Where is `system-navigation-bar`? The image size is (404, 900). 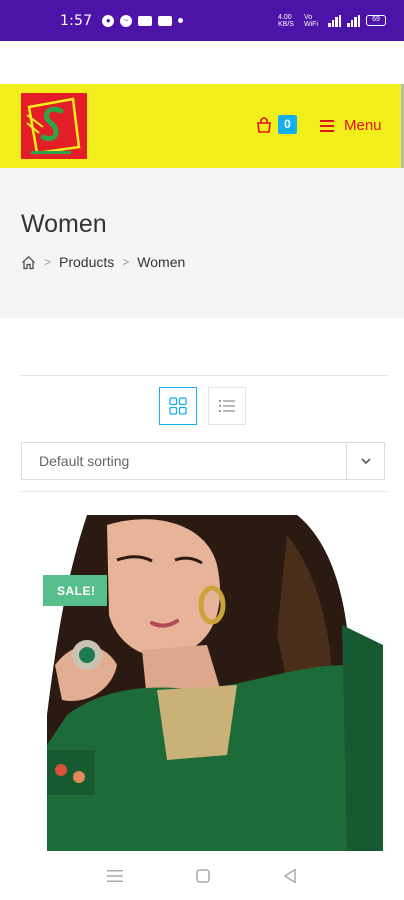 system-navigation-bar is located at coordinates (202, 875).